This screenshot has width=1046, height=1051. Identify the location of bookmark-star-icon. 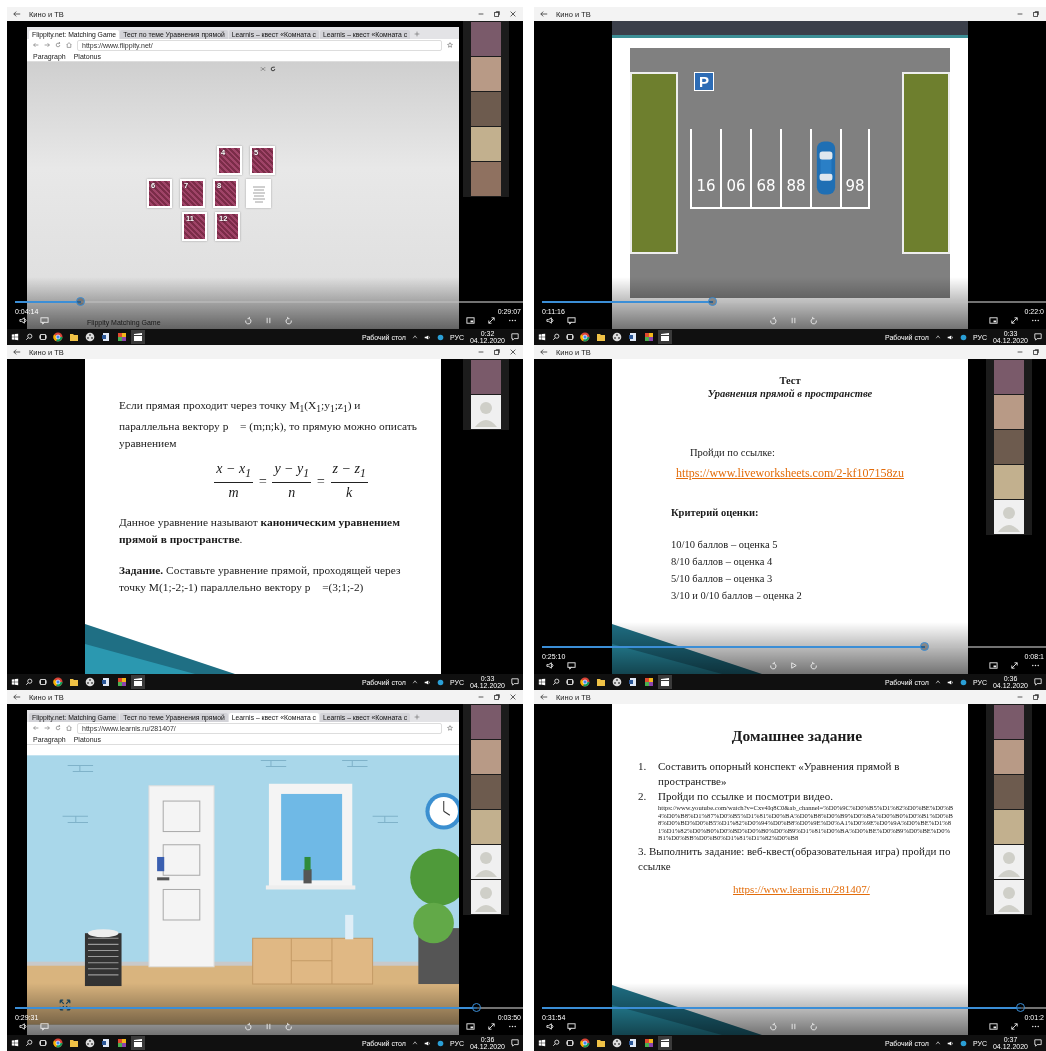
(450, 728).